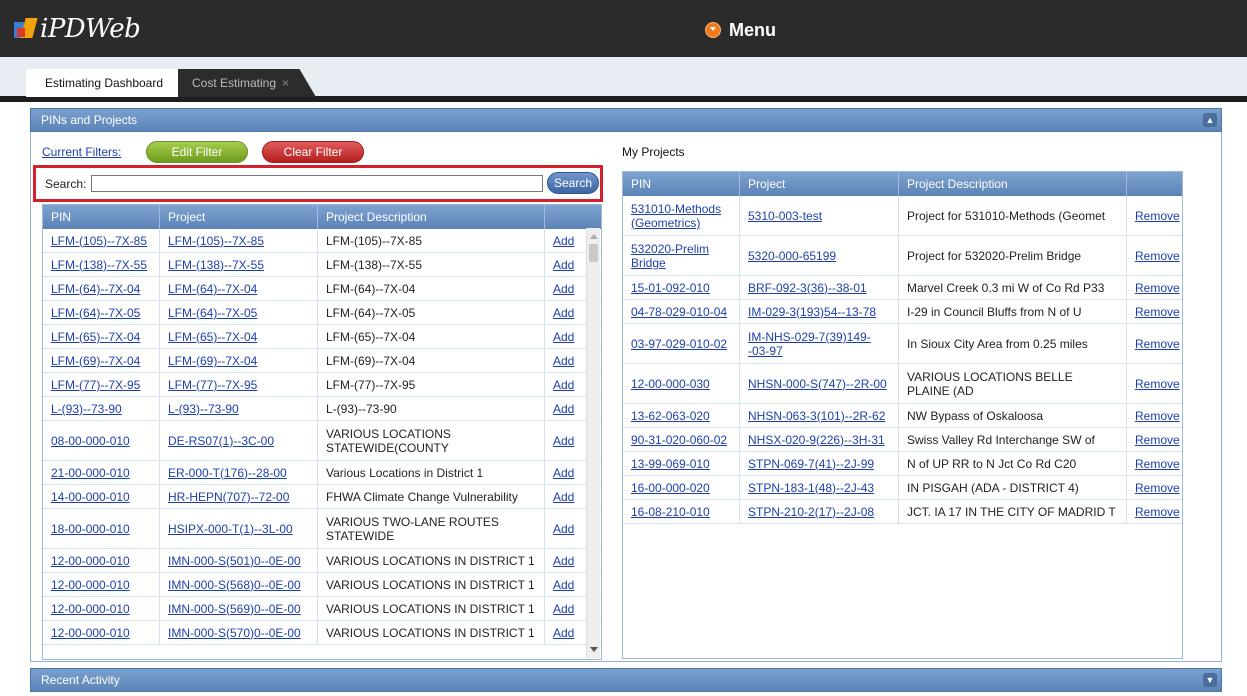  What do you see at coordinates (99, 265) in the screenshot?
I see `pin-link: LFM-(138)--7X-55` at bounding box center [99, 265].